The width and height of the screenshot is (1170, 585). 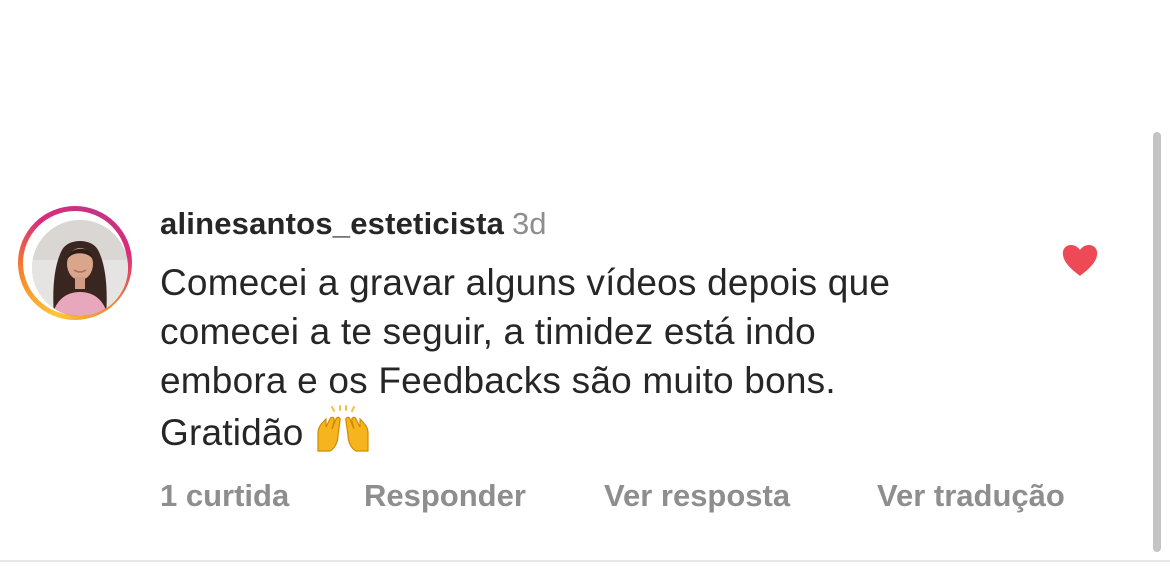 What do you see at coordinates (488, 331) in the screenshot?
I see `comment-text-line: comecei a te seguir, a timidez está indo` at bounding box center [488, 331].